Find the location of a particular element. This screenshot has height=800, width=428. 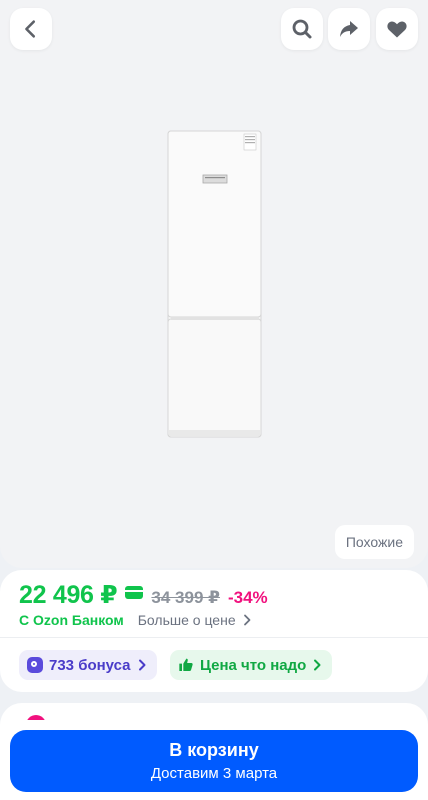

product-image is located at coordinates (214, 284).